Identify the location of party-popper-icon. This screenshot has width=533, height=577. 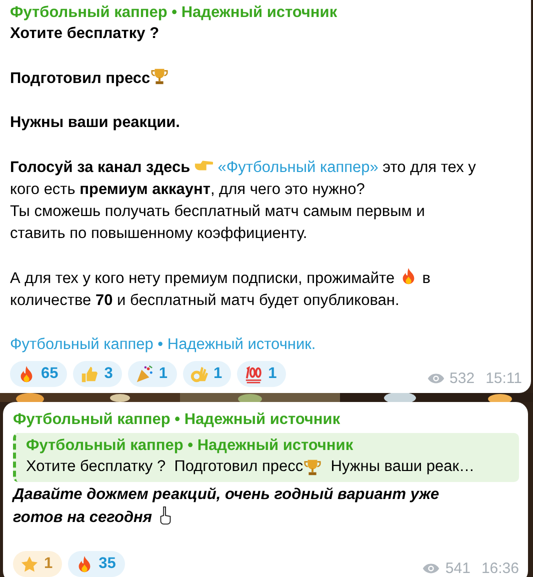
(144, 374).